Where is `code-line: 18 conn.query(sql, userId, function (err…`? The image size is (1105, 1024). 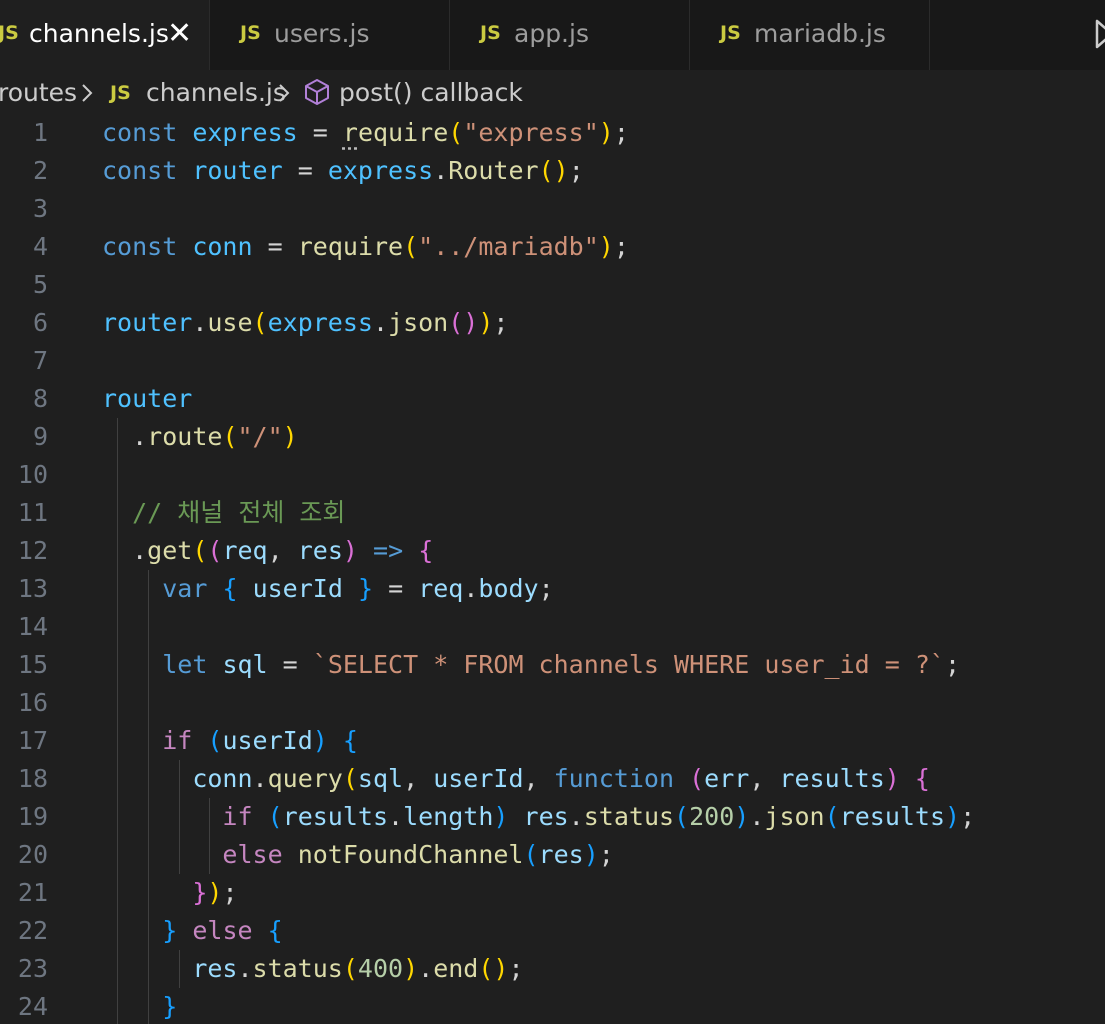 code-line: 18 conn.query(sql, userId, function (err… is located at coordinates (552, 779).